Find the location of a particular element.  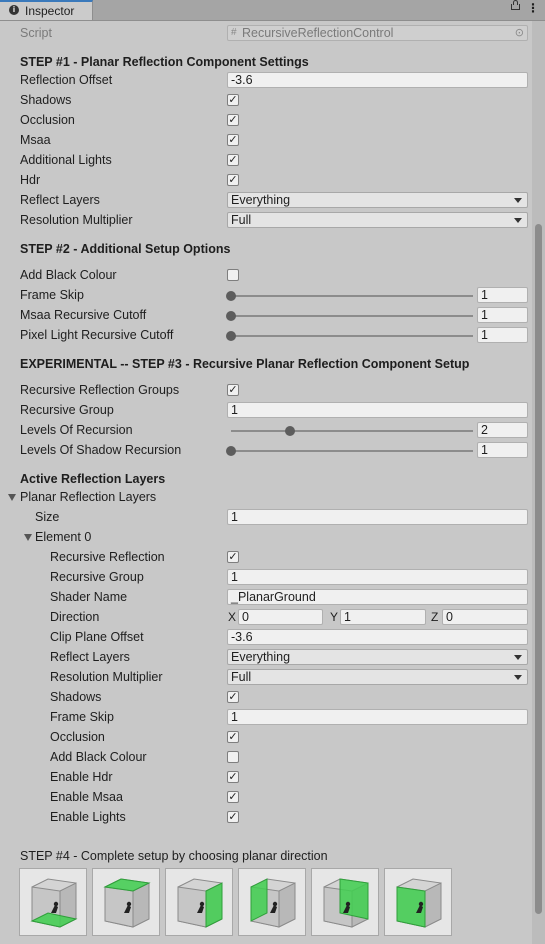

direction-button-back is located at coordinates (345, 902).